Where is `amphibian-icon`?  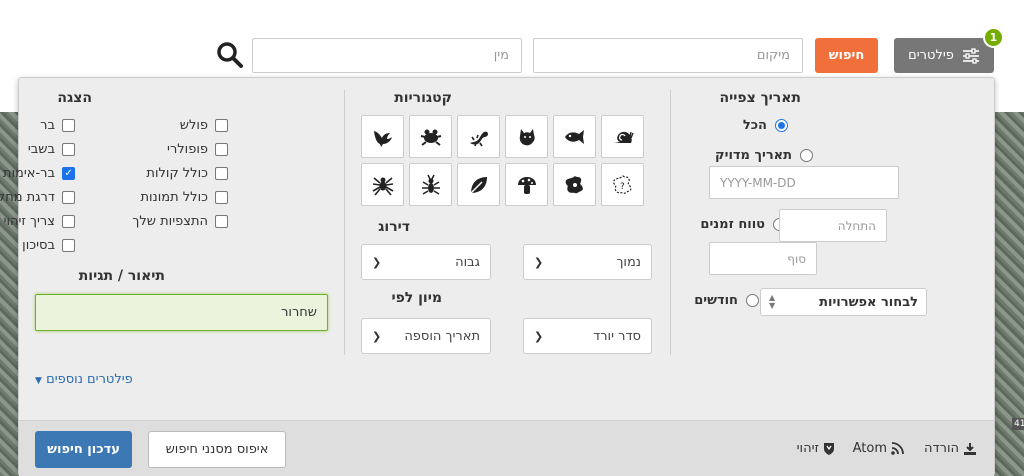
amphibian-icon is located at coordinates (430, 136).